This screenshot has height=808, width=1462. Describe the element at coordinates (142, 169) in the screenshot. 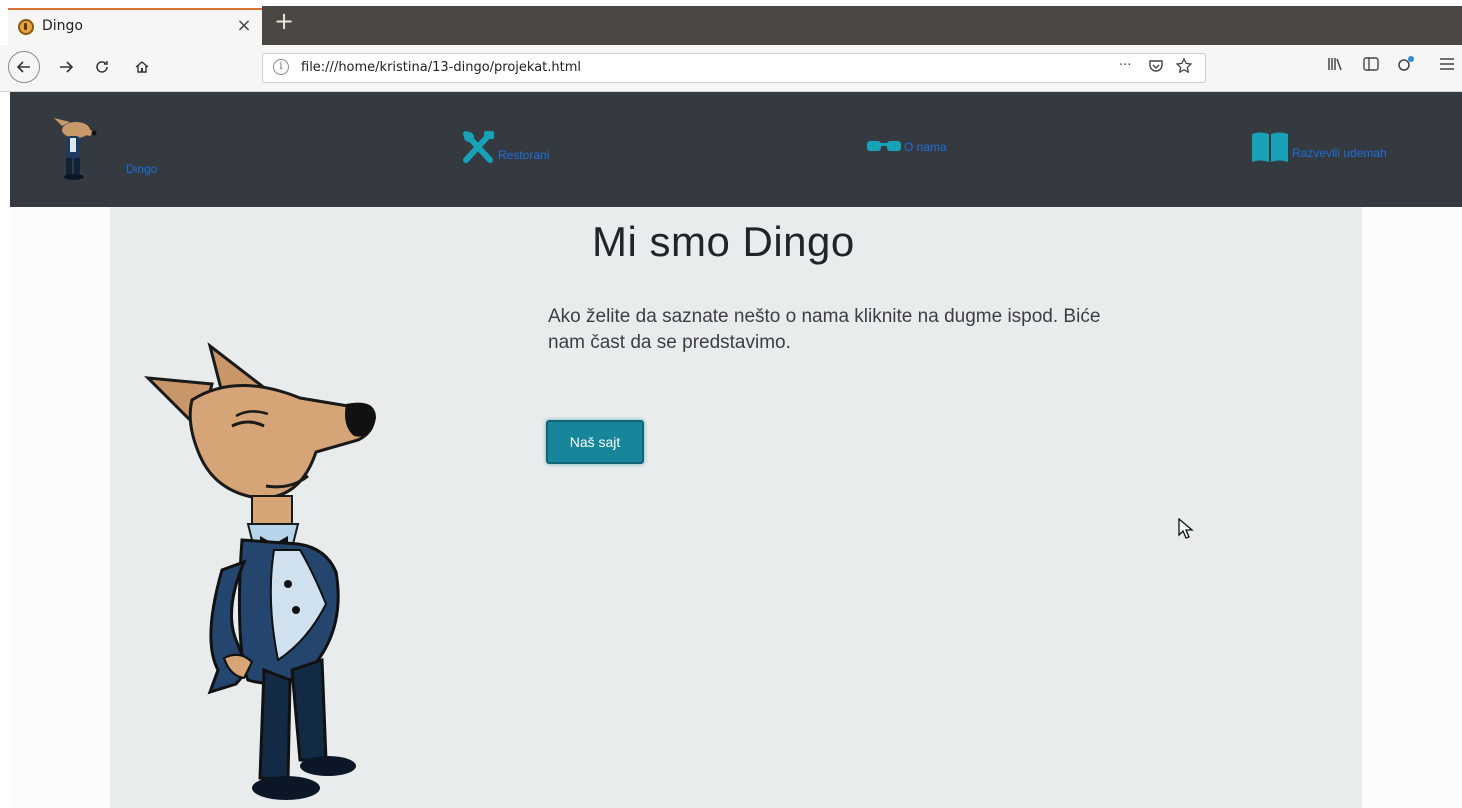

I see `nav-label-dingo: Dingo` at that location.